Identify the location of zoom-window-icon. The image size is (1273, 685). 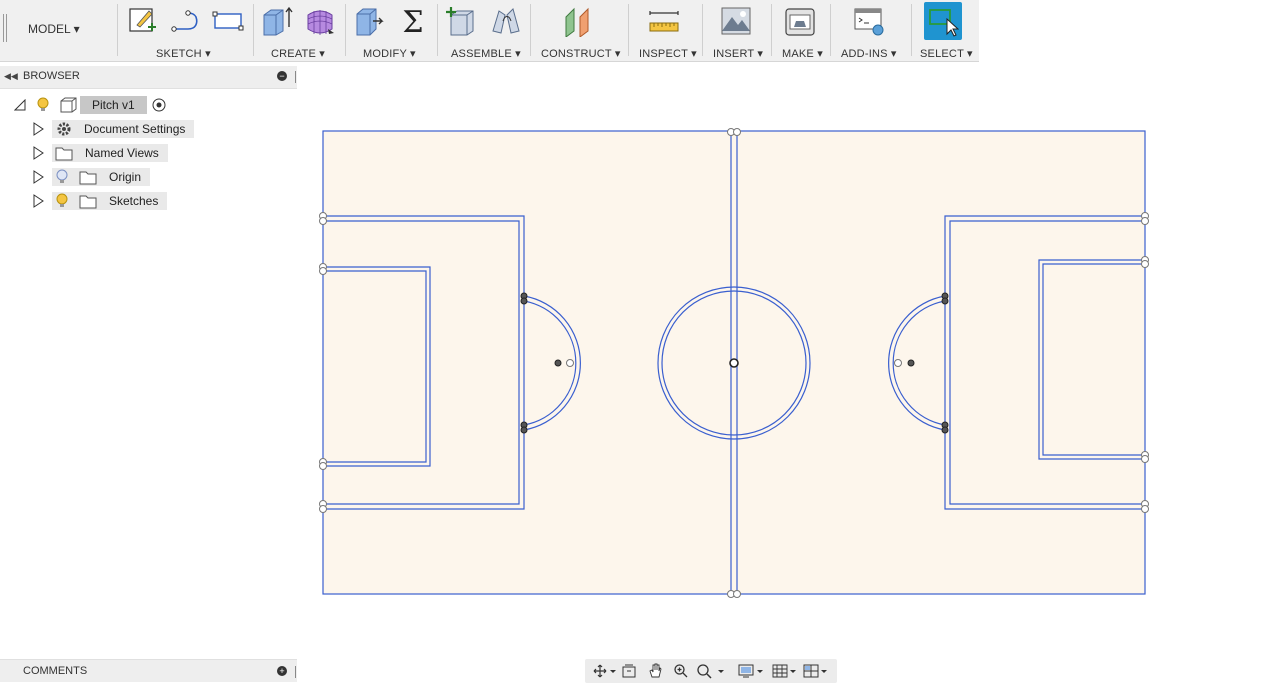
(710, 671).